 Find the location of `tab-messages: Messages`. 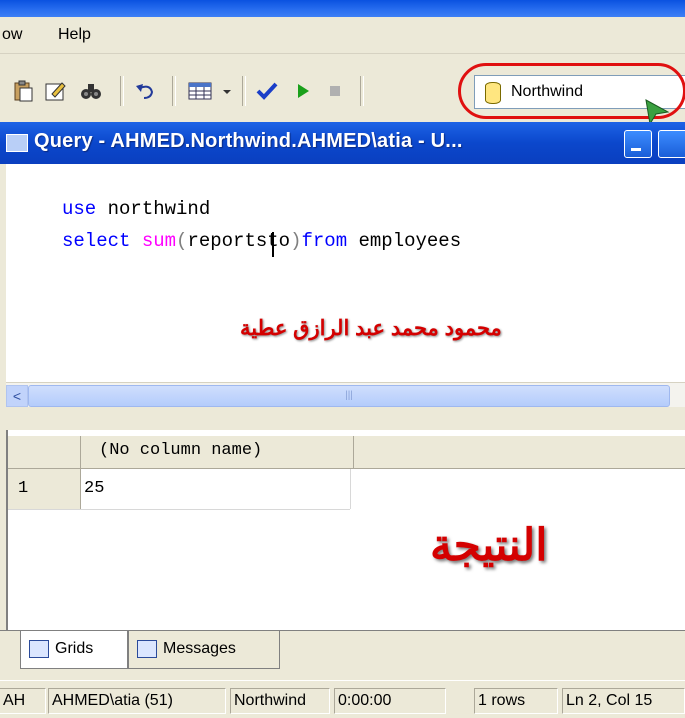

tab-messages: Messages is located at coordinates (204, 650).